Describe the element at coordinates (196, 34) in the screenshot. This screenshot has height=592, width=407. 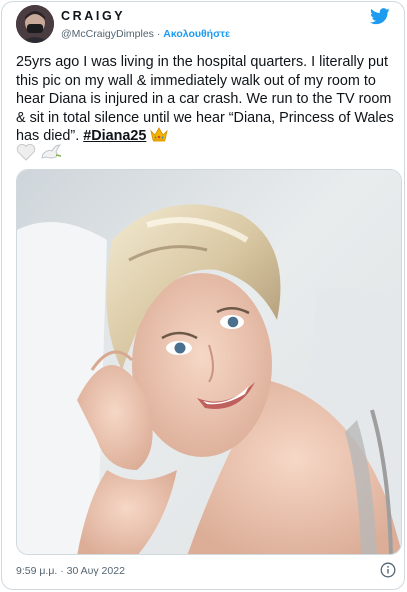
I see `follow-button: Ακολουθήστε` at that location.